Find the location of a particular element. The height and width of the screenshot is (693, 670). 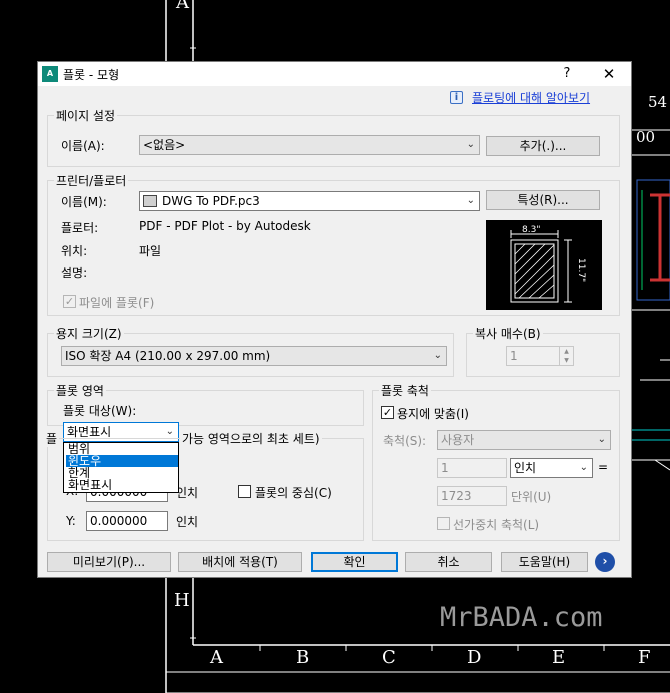

scale-combo: 사용자 ⌄ is located at coordinates (524, 440).